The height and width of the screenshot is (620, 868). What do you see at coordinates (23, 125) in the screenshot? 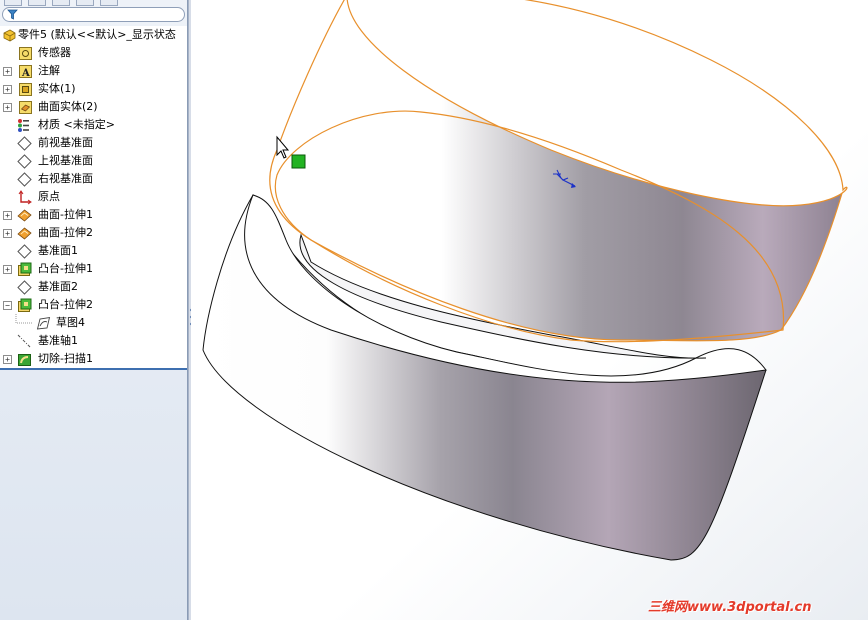
I see `material-icon` at bounding box center [23, 125].